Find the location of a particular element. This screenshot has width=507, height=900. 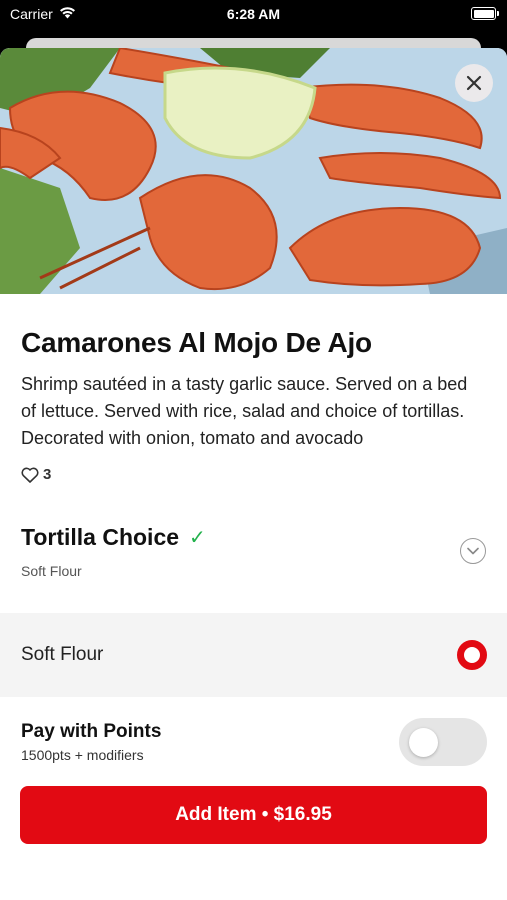

add-item-button: Add Item • $16.95 is located at coordinates (253, 815).